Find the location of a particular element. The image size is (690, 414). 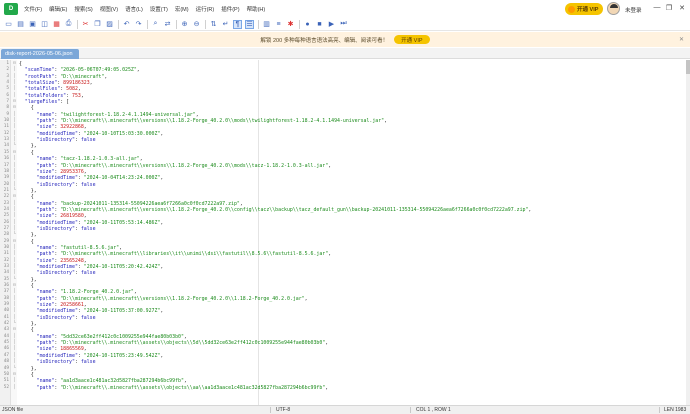

menu-plugins: 插件(P) is located at coordinates (230, 9).